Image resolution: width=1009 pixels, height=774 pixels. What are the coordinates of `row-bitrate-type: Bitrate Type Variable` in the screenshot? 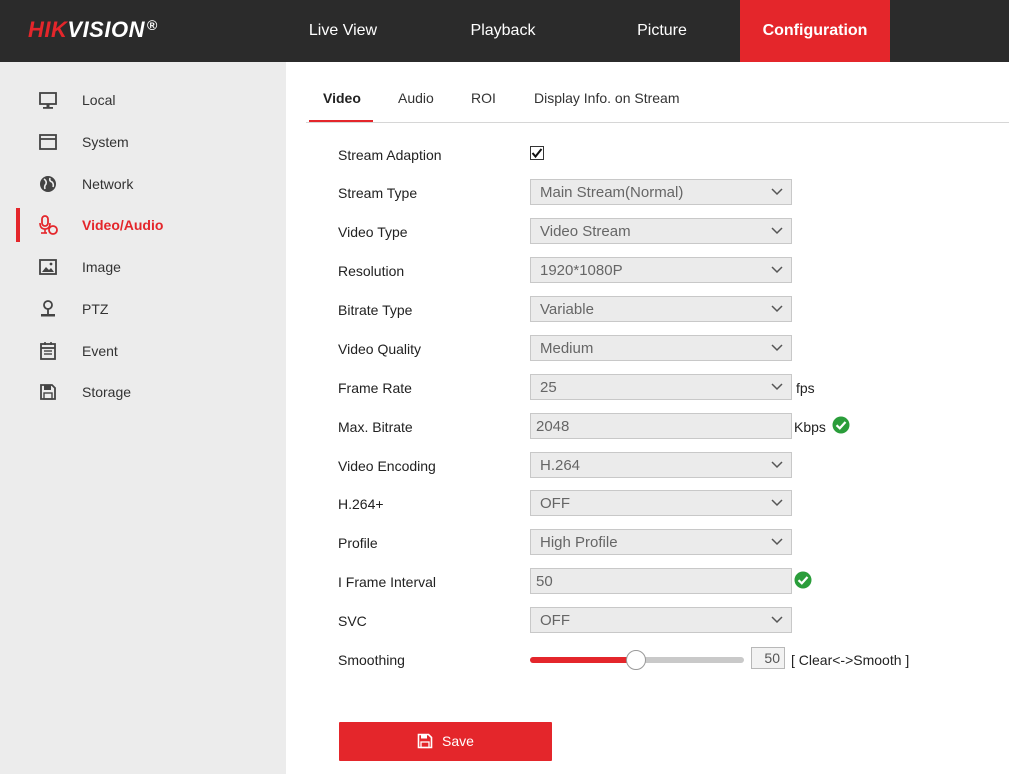 It's located at (668, 309).